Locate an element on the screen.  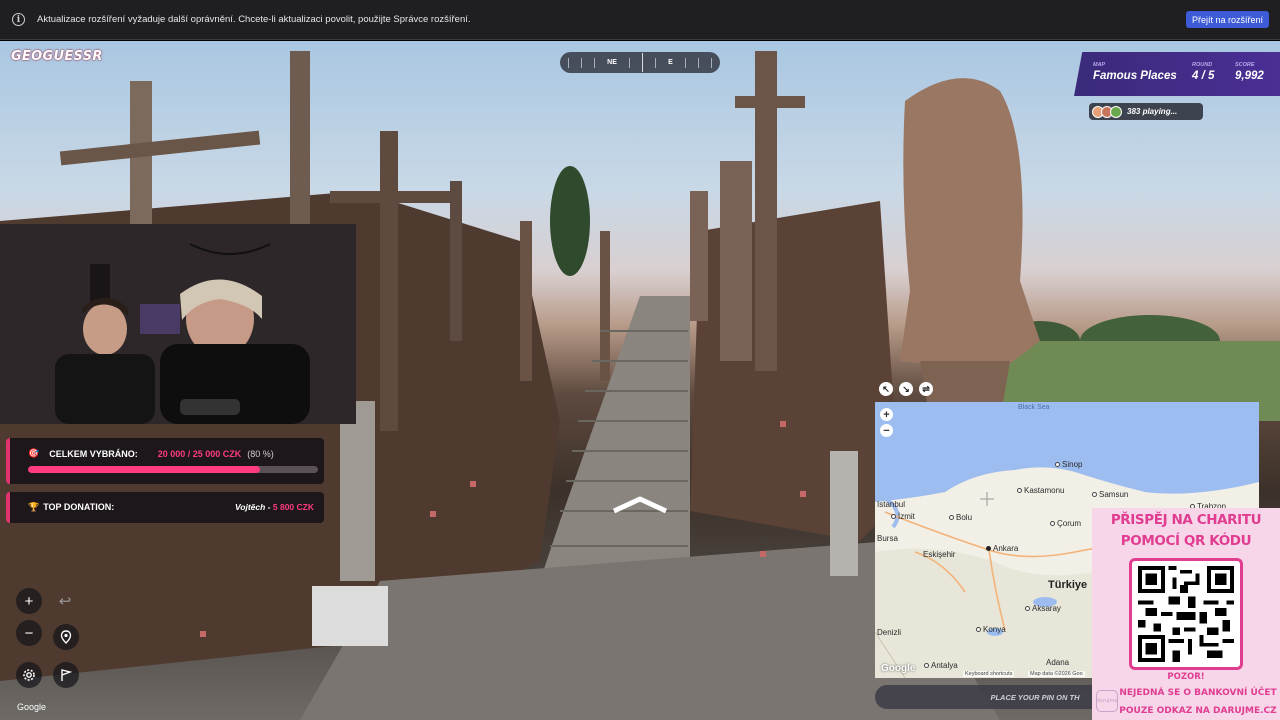
donation-total-label: CELKEM VYBRÁNO: is located at coordinates (93, 453).